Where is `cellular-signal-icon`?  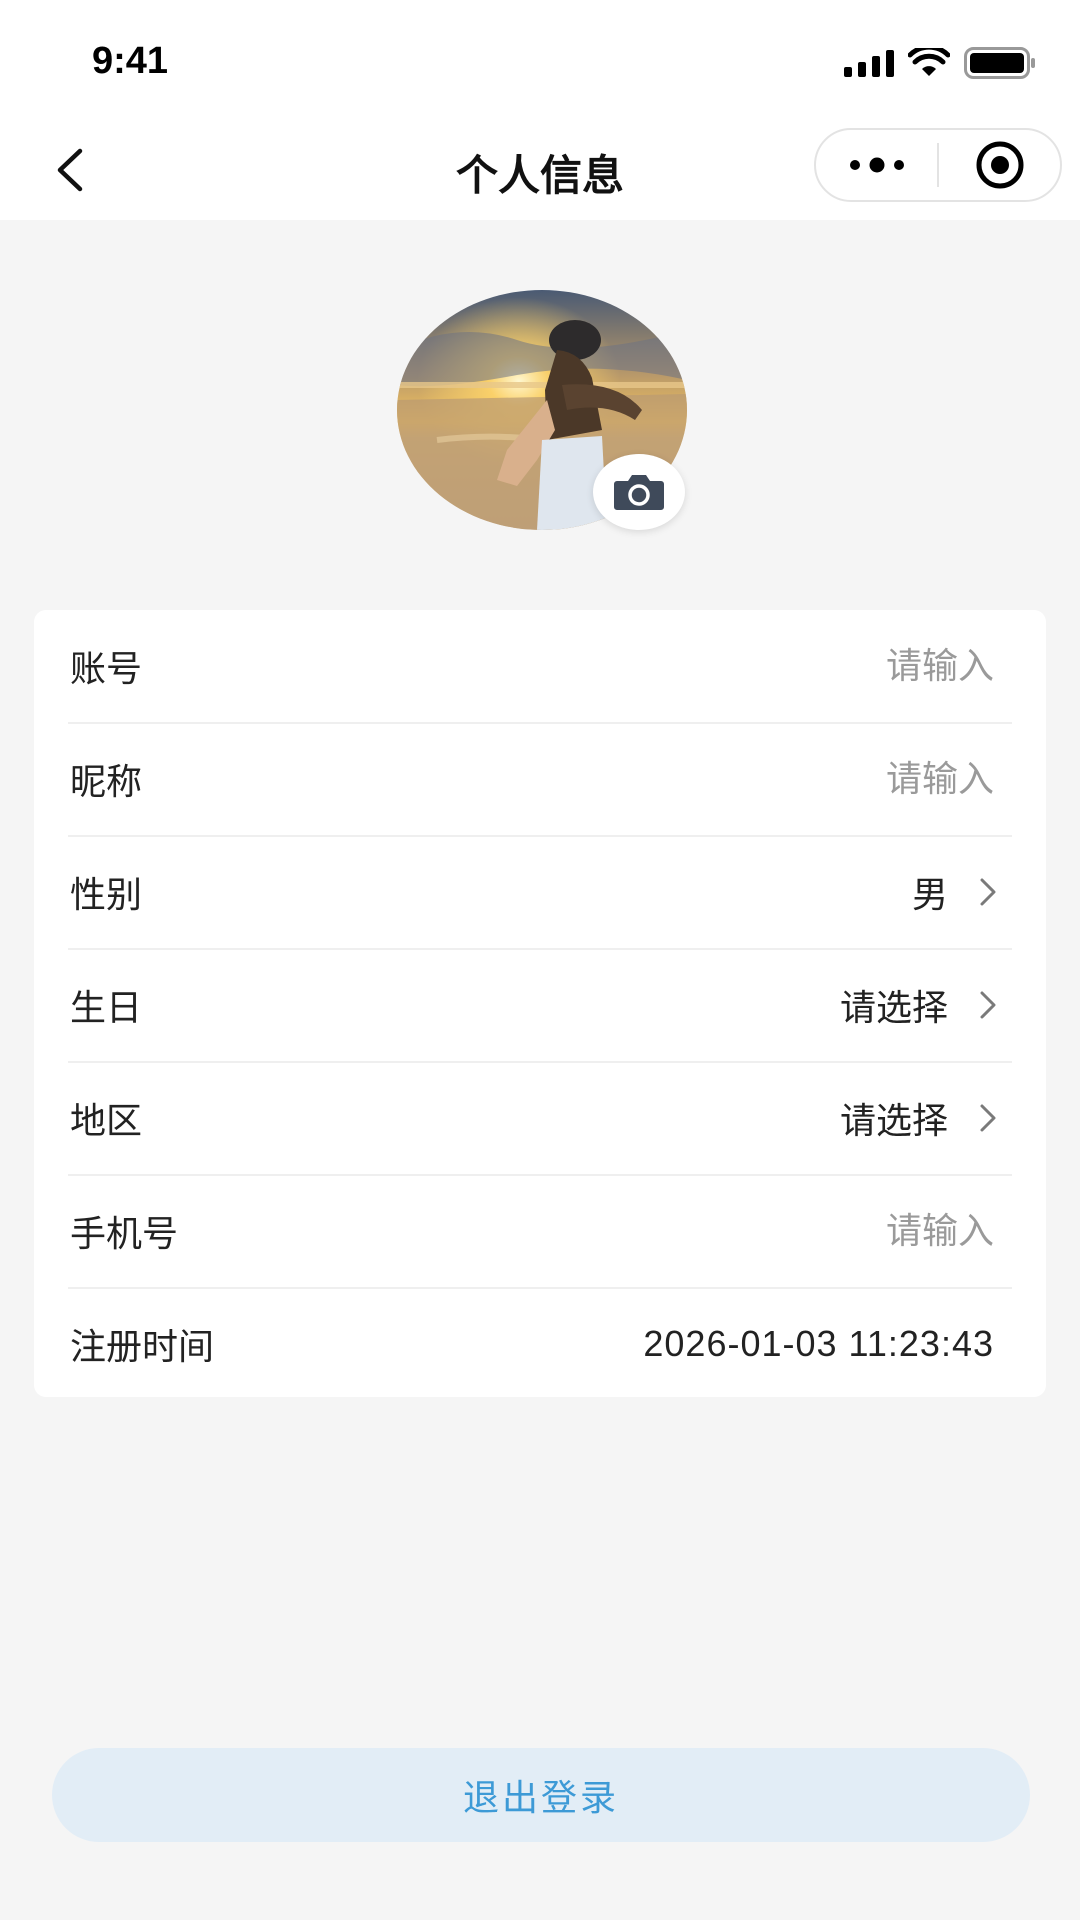 cellular-signal-icon is located at coordinates (869, 63).